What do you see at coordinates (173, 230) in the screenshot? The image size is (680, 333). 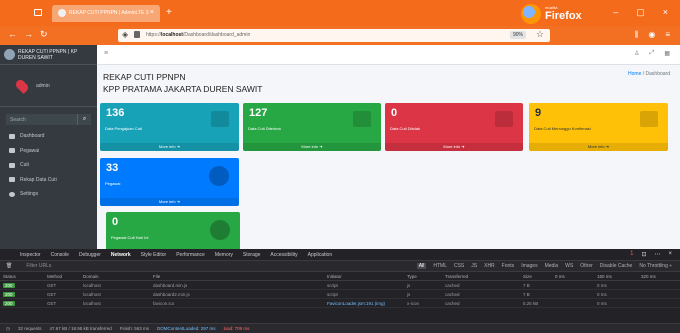 I see `stat-box-cuti-hari-ini: 0 Pegawai Cuti Hari Ini` at bounding box center [173, 230].